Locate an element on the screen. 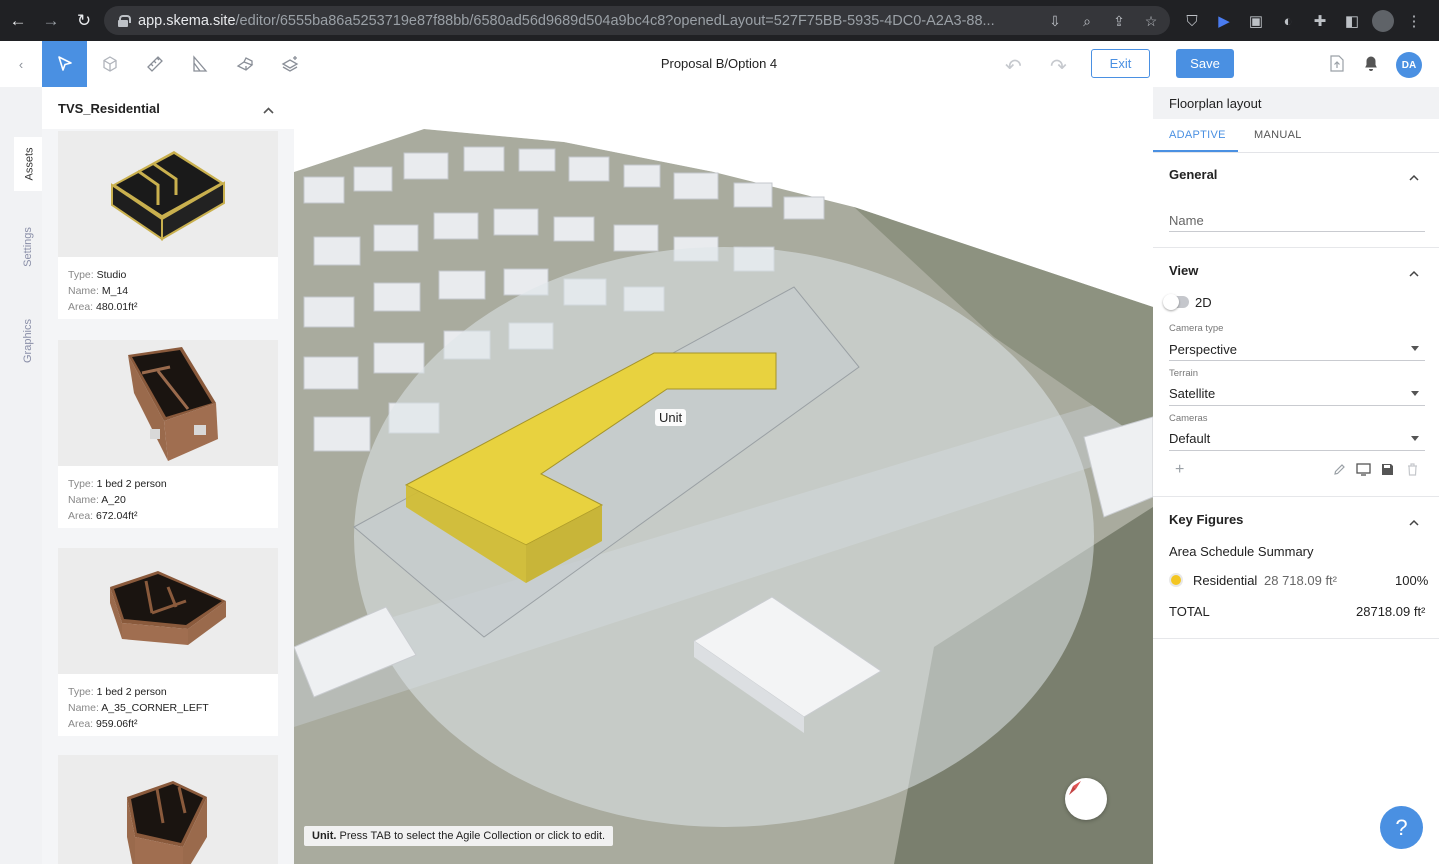 This screenshot has height=864, width=1439. user-avatar: DA is located at coordinates (1409, 65).